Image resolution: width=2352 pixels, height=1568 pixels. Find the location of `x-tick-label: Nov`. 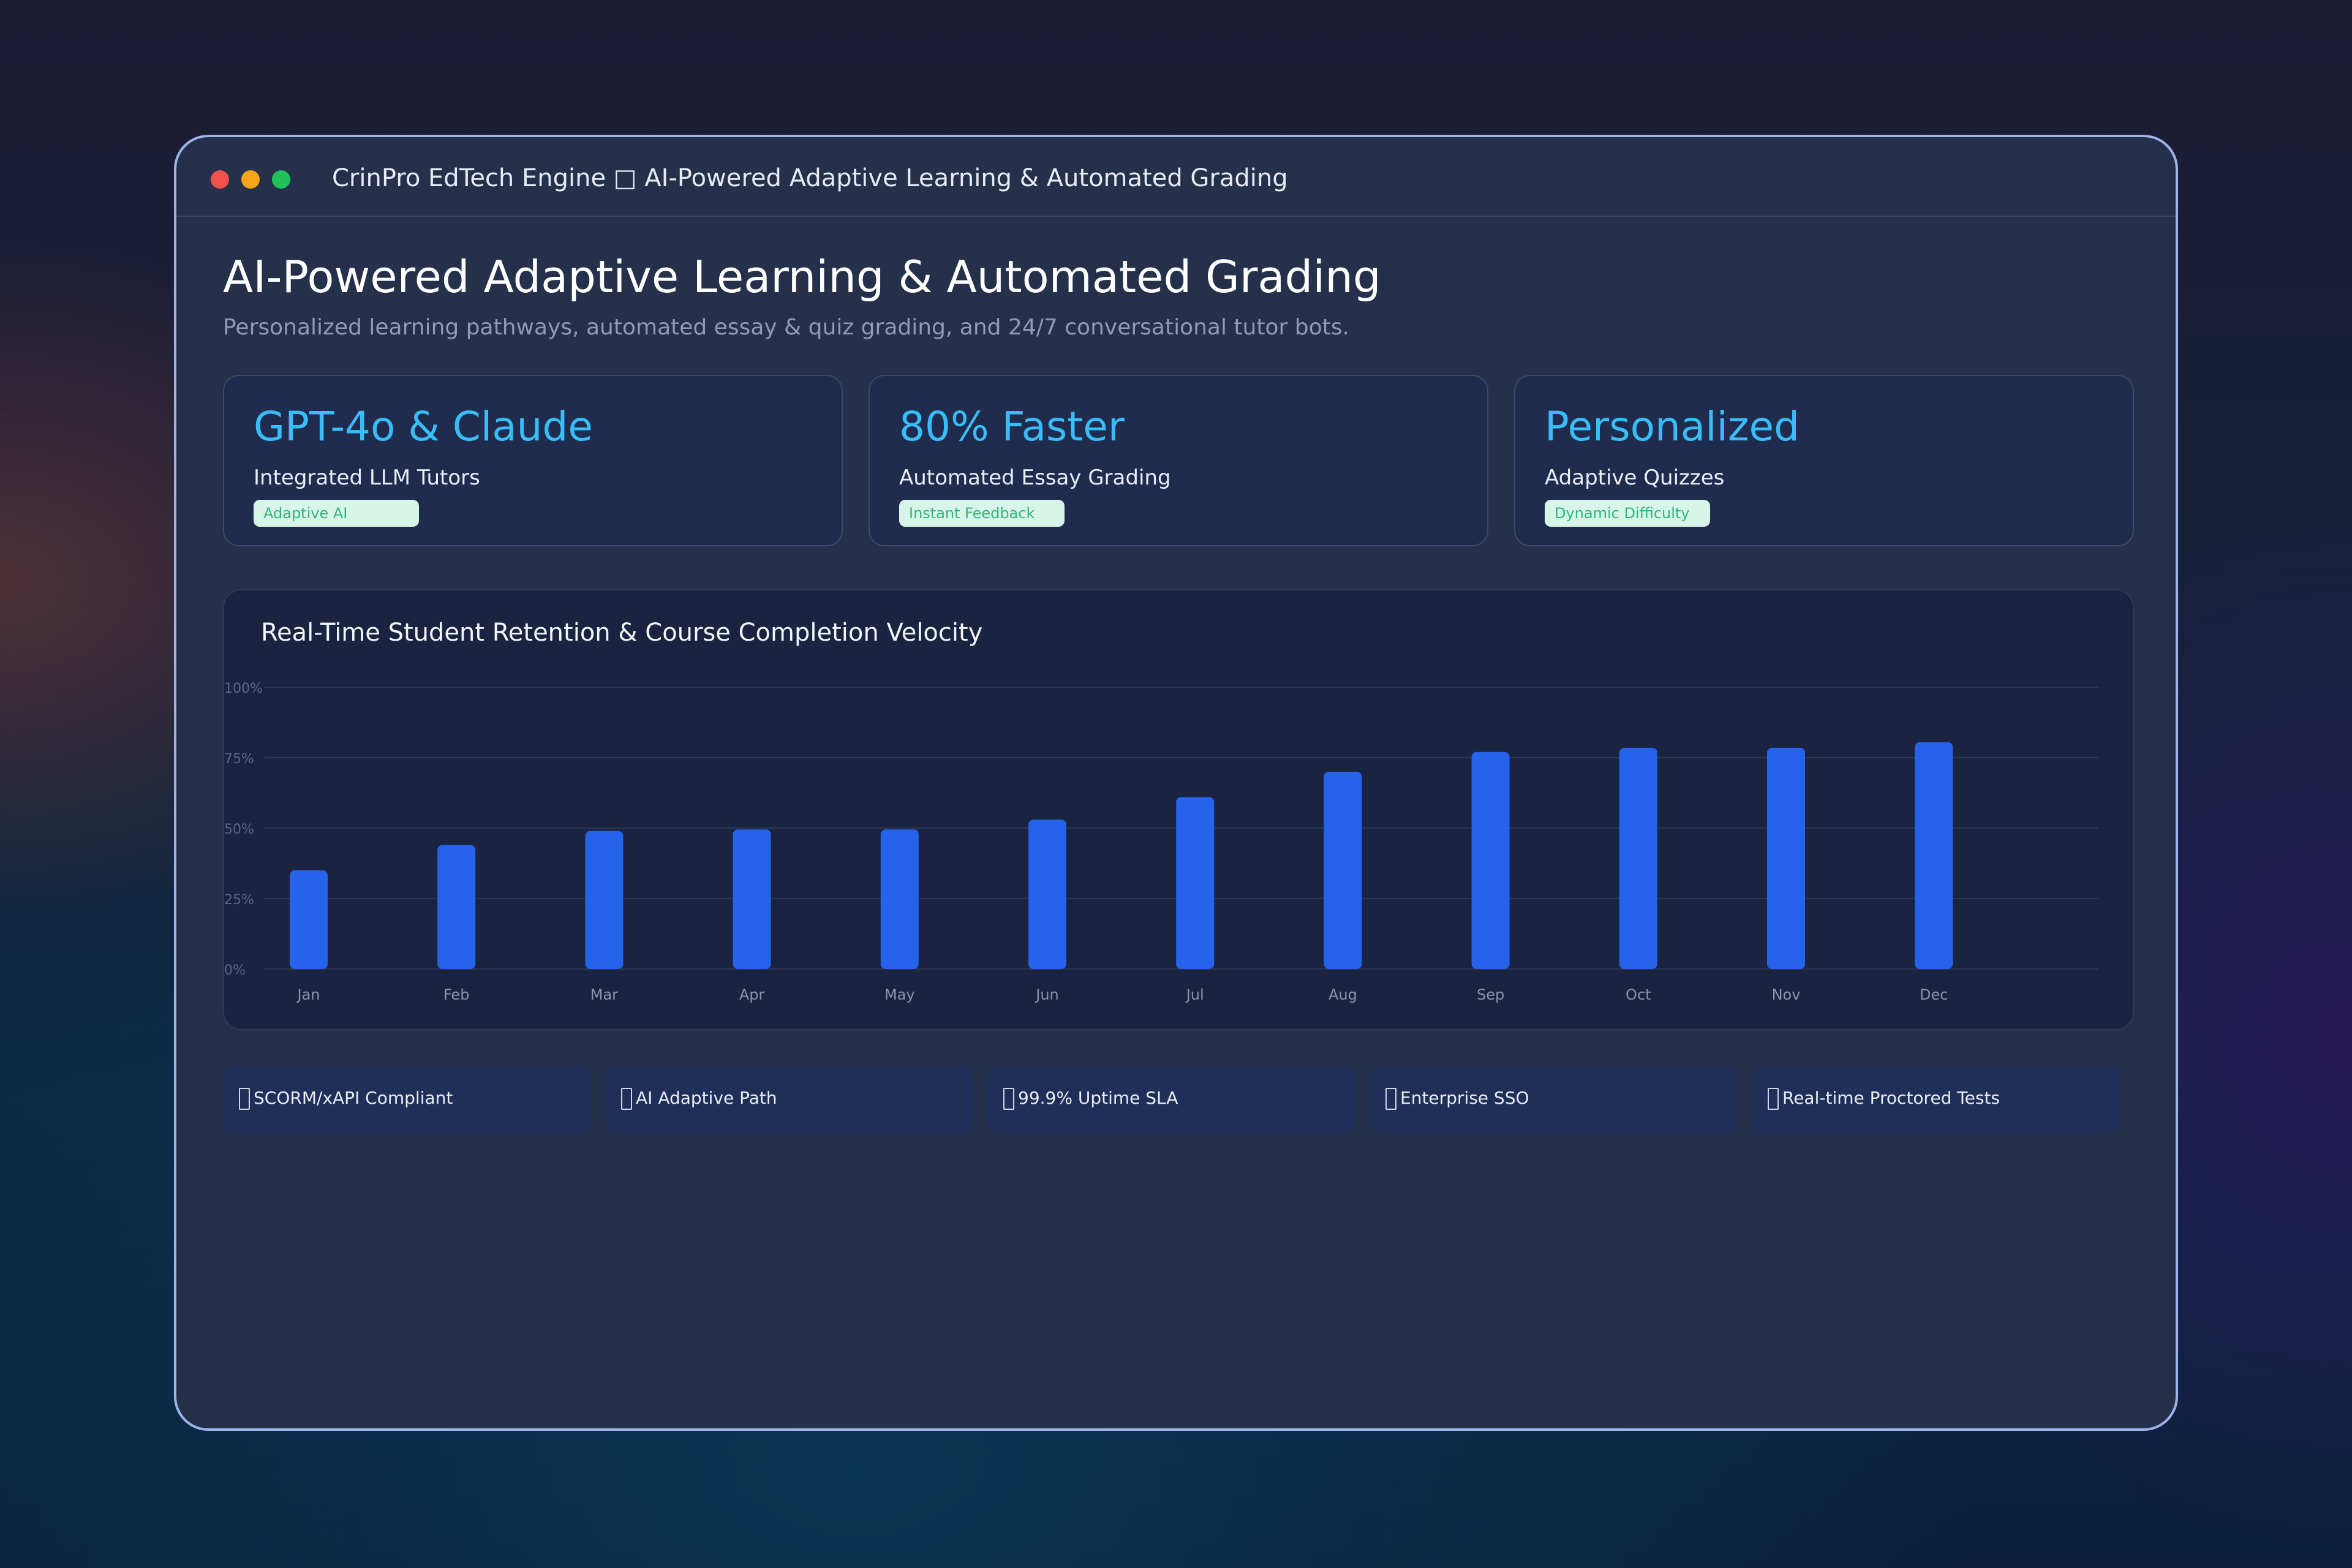

x-tick-label: Nov is located at coordinates (1787, 995).